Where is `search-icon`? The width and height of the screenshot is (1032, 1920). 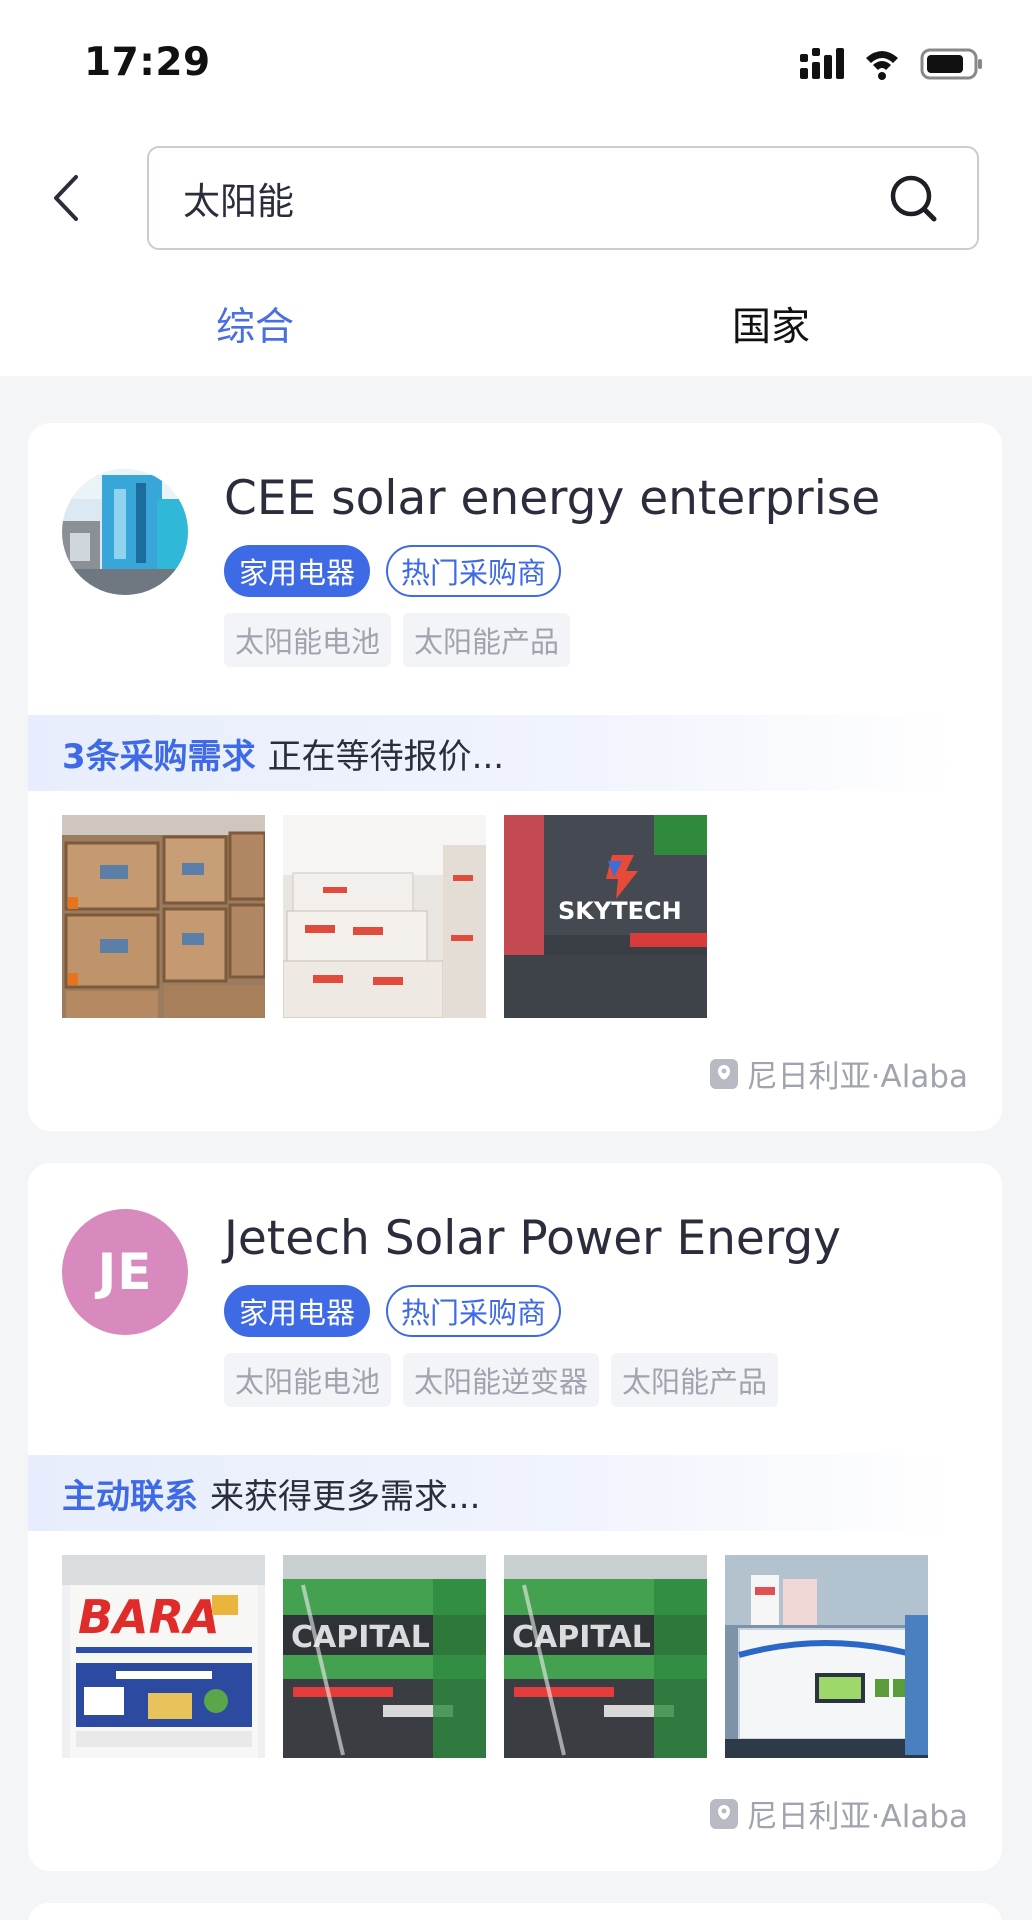 search-icon is located at coordinates (914, 199).